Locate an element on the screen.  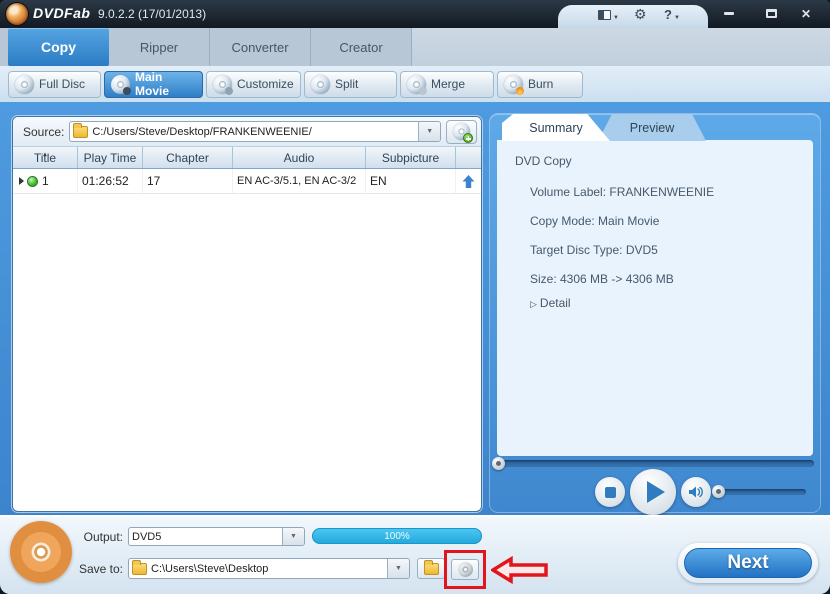
help-menu-button: ? is located at coordinates (672, 14).